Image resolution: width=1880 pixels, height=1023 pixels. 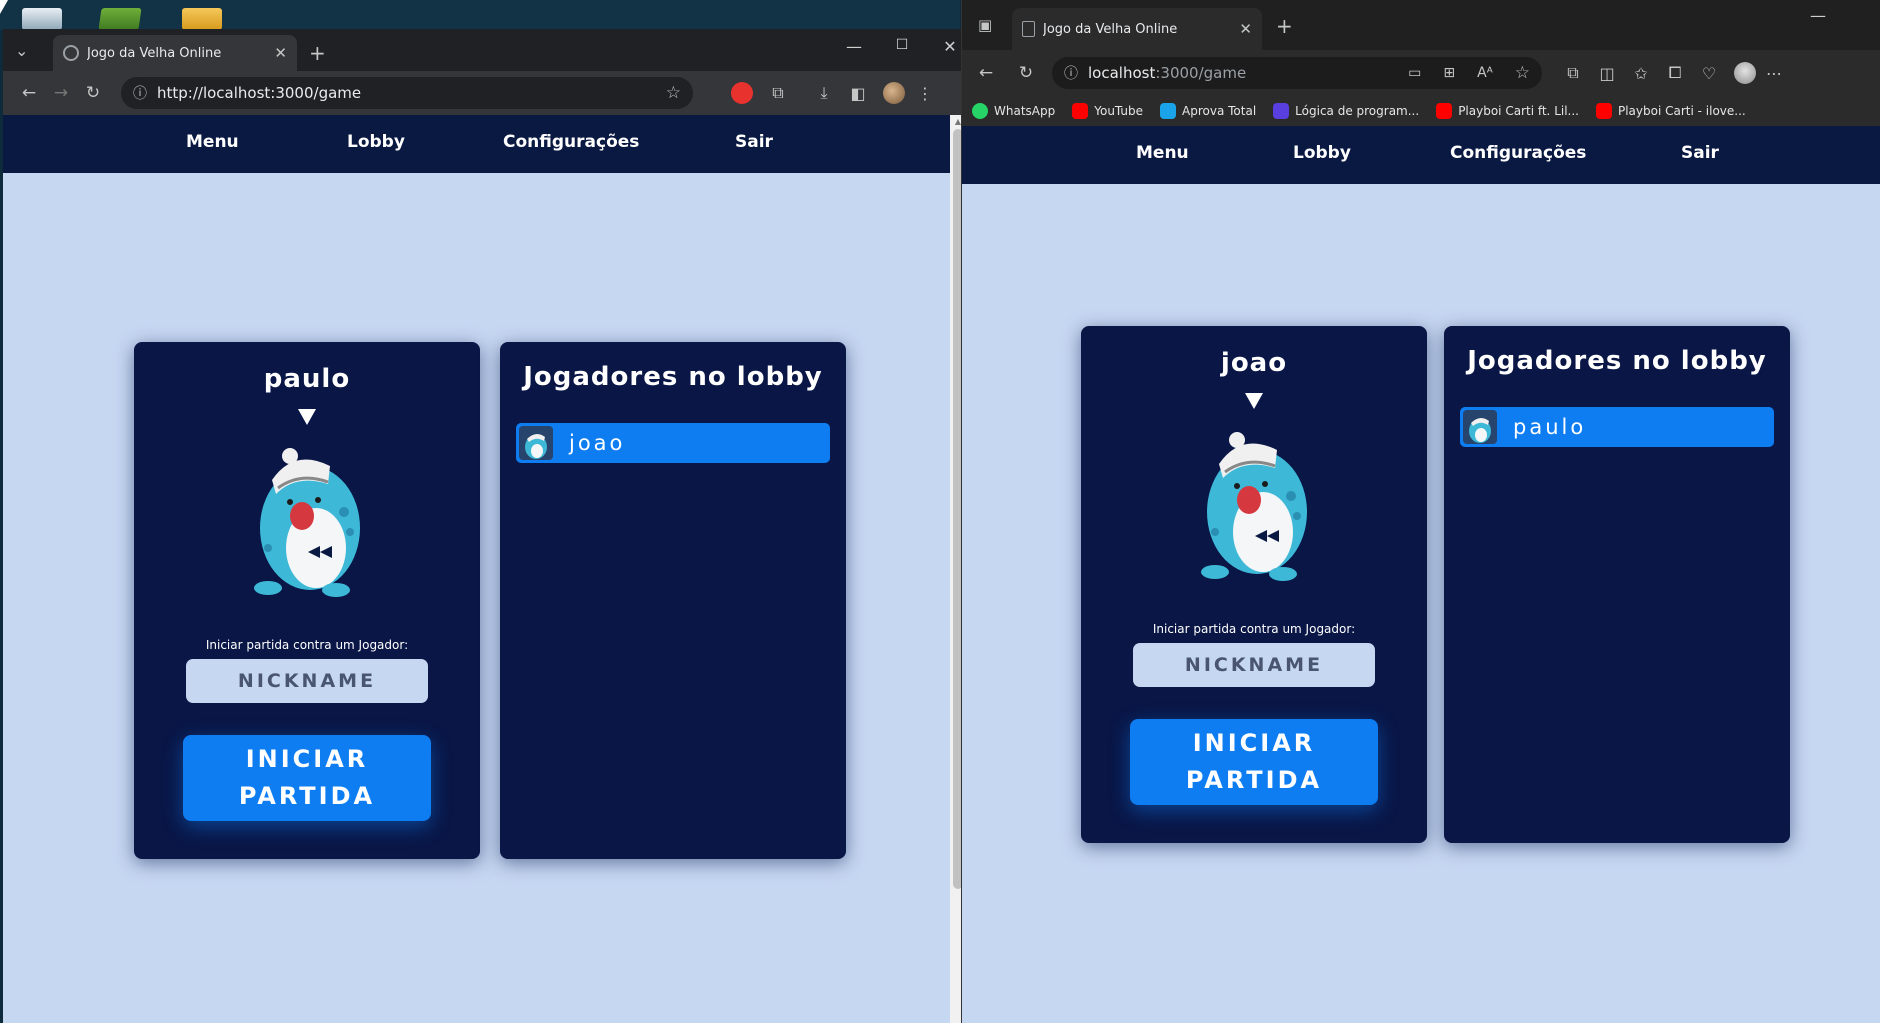 I want to click on desktop-strip, so click(x=480, y=15).